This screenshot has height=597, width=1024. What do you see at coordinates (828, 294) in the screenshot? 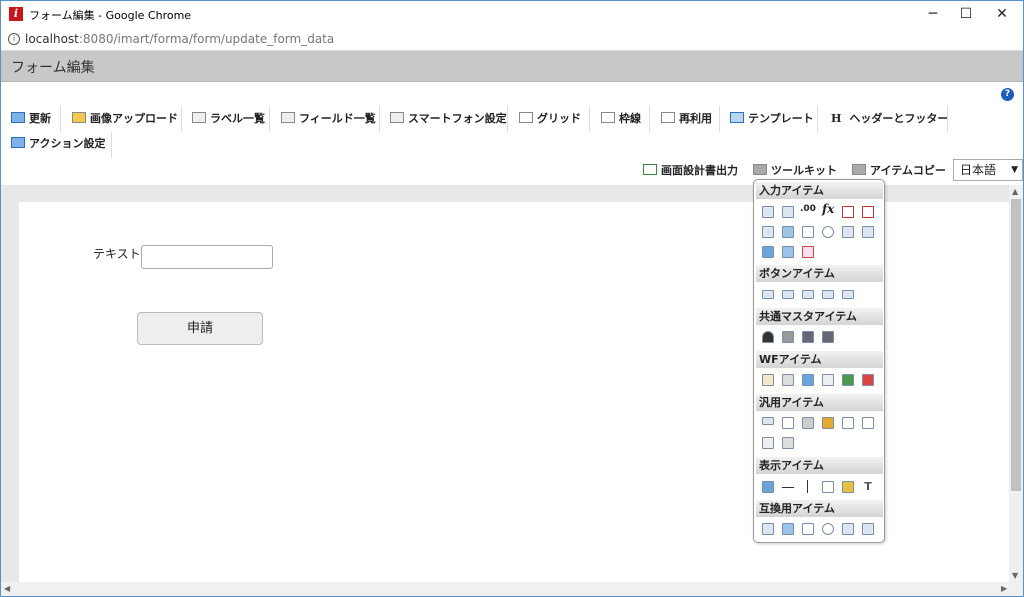
I see `return-button-item-icon` at bounding box center [828, 294].